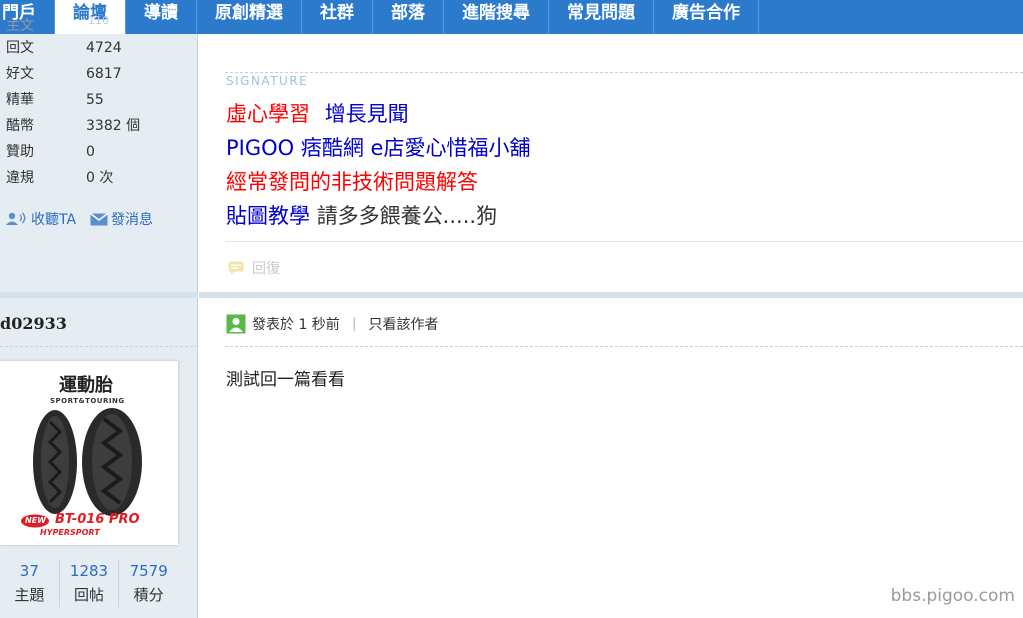  Describe the element at coordinates (97, 519) in the screenshot. I see `avatar-model: BT-016 PRO` at that location.